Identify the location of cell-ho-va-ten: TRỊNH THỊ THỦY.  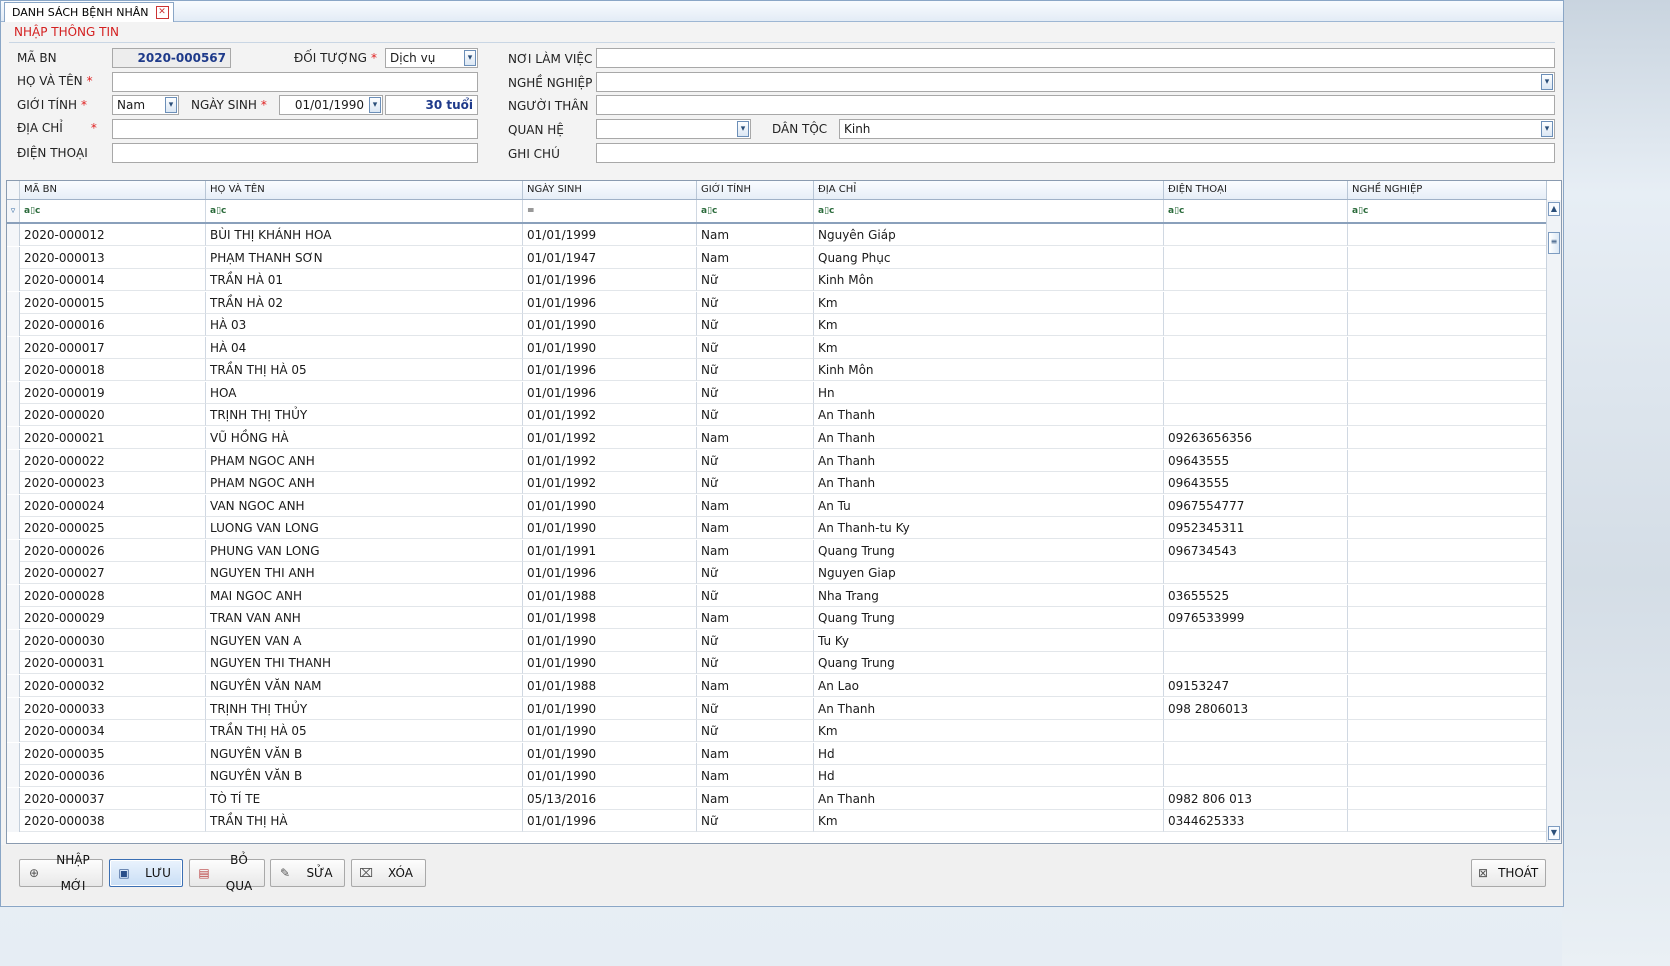
(364, 708).